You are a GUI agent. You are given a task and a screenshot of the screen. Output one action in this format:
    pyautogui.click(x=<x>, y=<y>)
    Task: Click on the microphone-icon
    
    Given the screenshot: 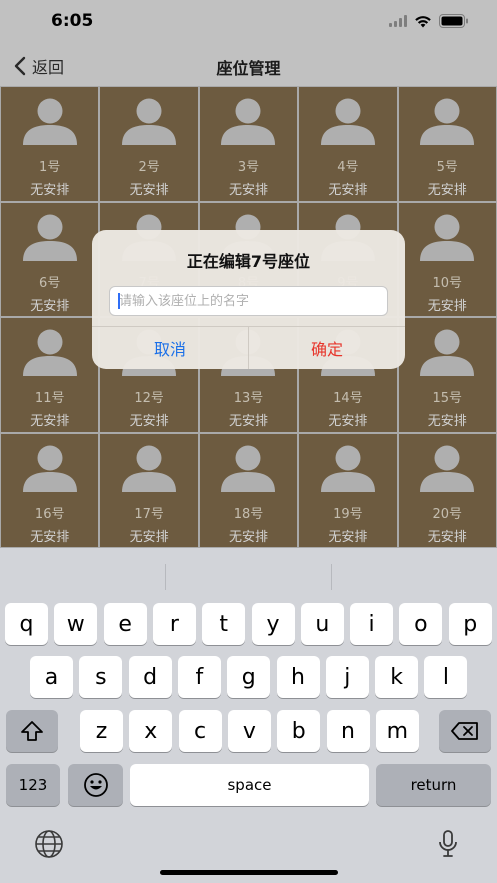 What is the action you would take?
    pyautogui.click(x=448, y=844)
    